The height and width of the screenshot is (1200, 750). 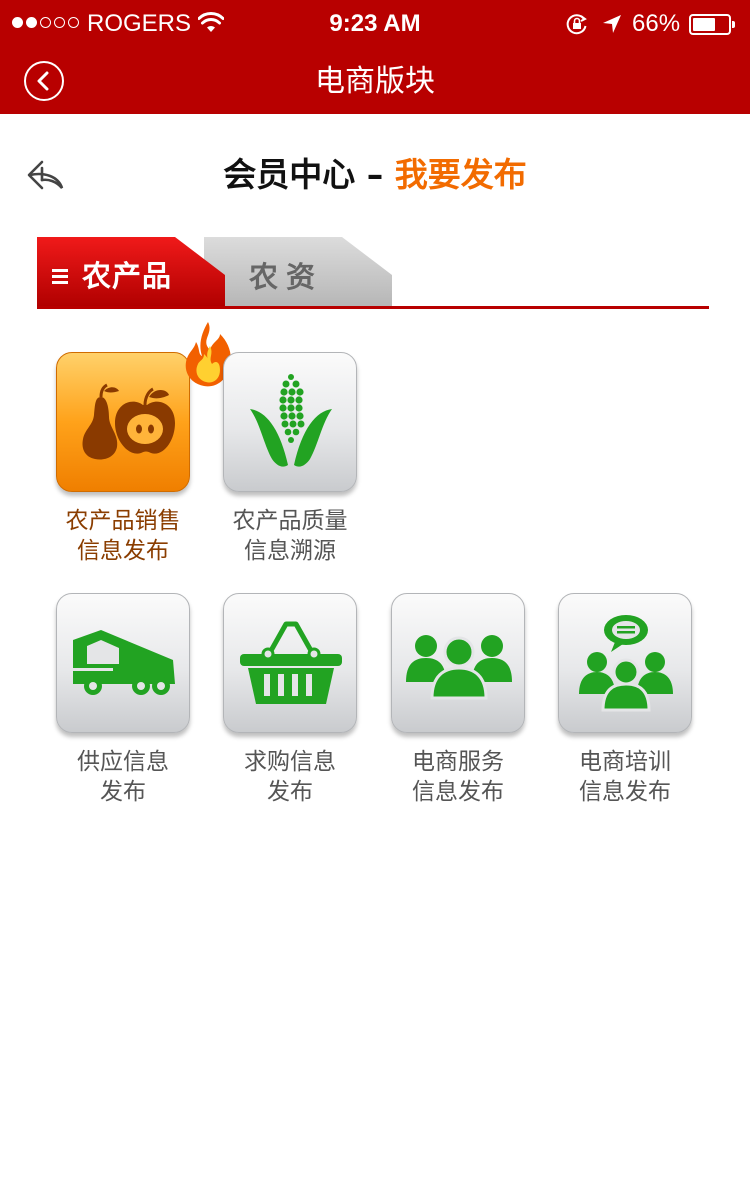 What do you see at coordinates (459, 667) in the screenshot?
I see `group-icon` at bounding box center [459, 667].